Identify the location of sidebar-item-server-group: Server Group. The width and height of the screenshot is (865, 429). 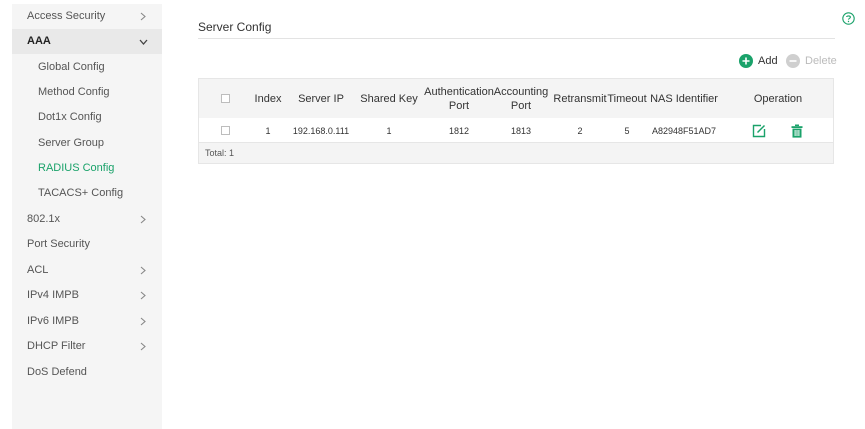
(87, 143).